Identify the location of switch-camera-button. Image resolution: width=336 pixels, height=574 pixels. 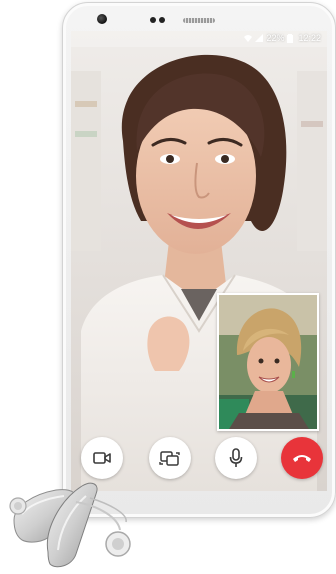
(170, 458).